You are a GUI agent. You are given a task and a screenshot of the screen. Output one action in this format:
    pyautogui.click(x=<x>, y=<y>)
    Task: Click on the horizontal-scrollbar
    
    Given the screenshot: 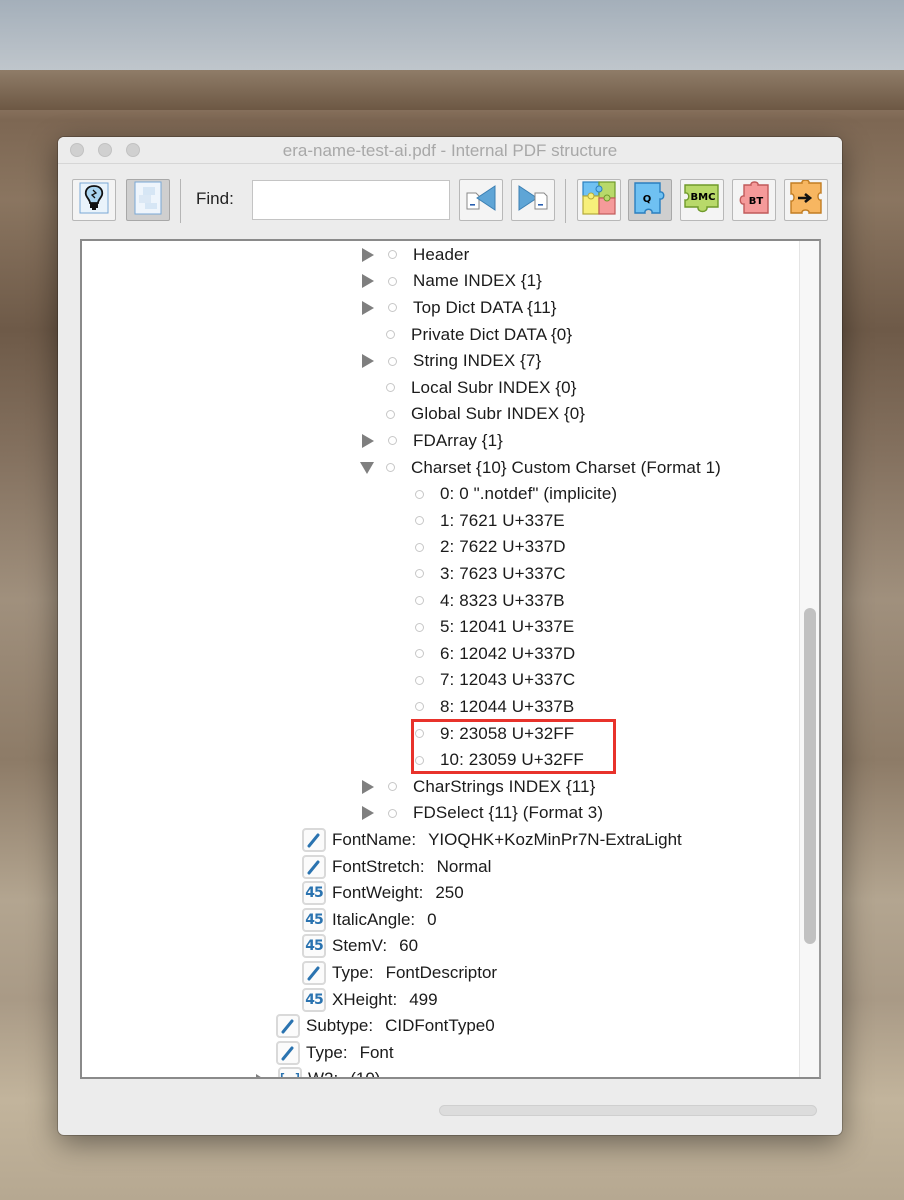 What is the action you would take?
    pyautogui.click(x=628, y=1110)
    